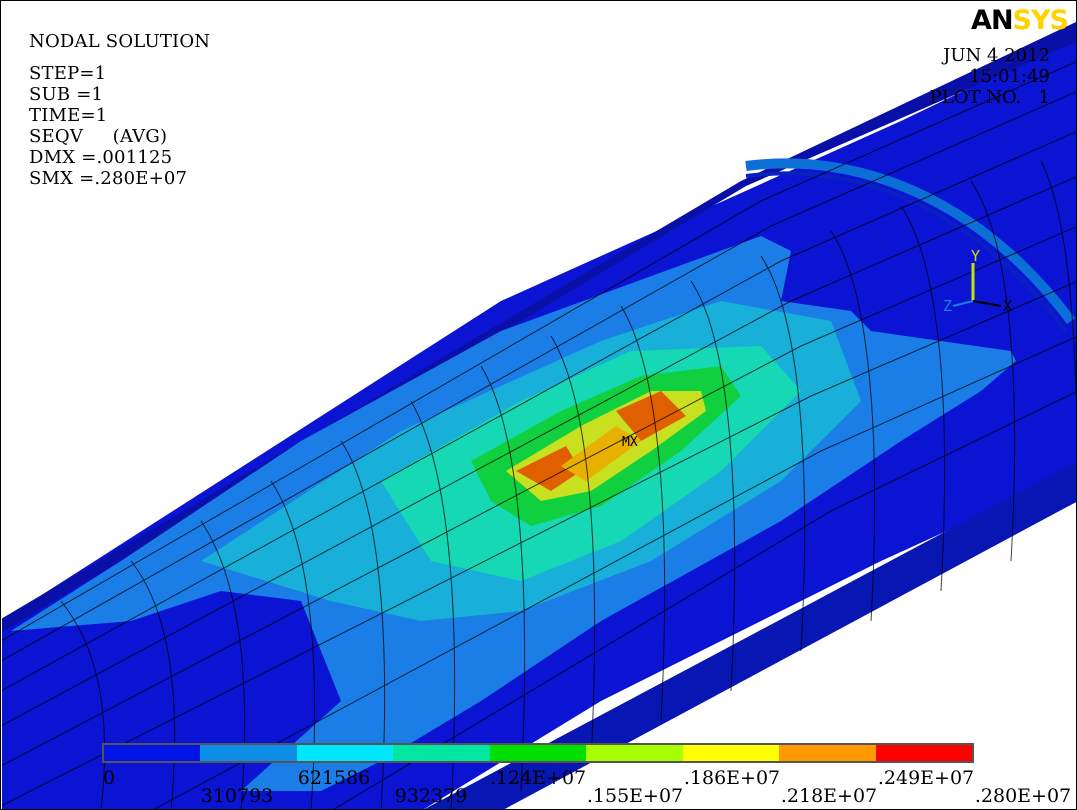  Describe the element at coordinates (976, 256) in the screenshot. I see `triad-y-label: Y` at that location.